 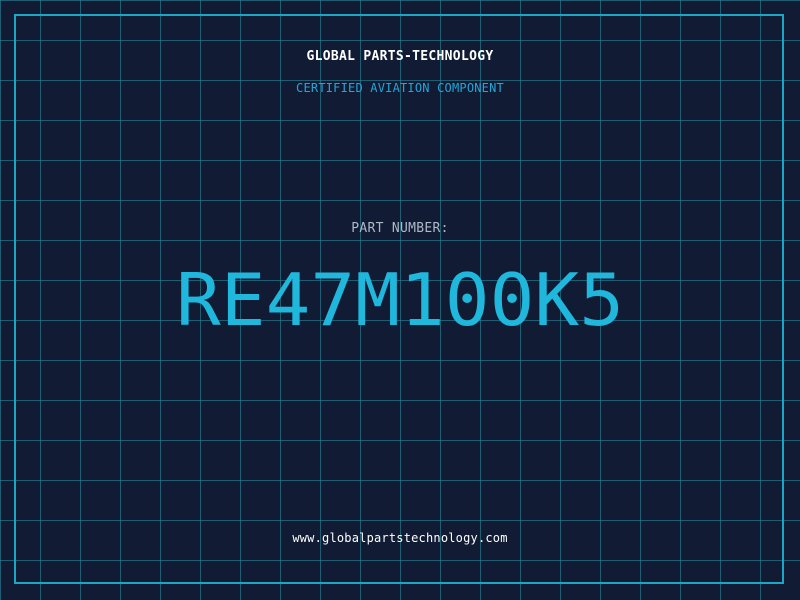 What do you see at coordinates (400, 88) in the screenshot?
I see `certification-tagline: CERTIFIED AVIATION COMPONENT` at bounding box center [400, 88].